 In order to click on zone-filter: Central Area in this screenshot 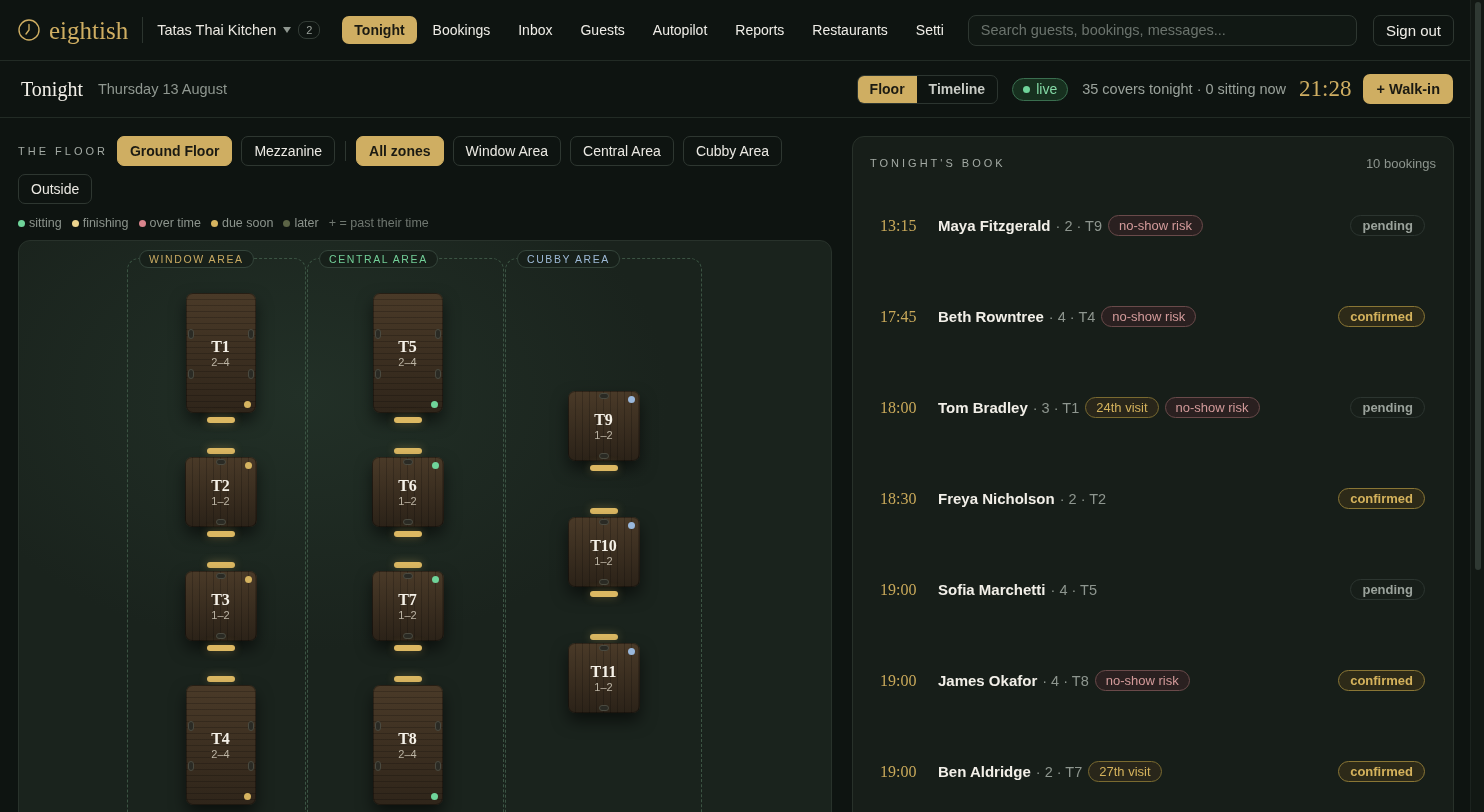, I will do `click(622, 151)`.